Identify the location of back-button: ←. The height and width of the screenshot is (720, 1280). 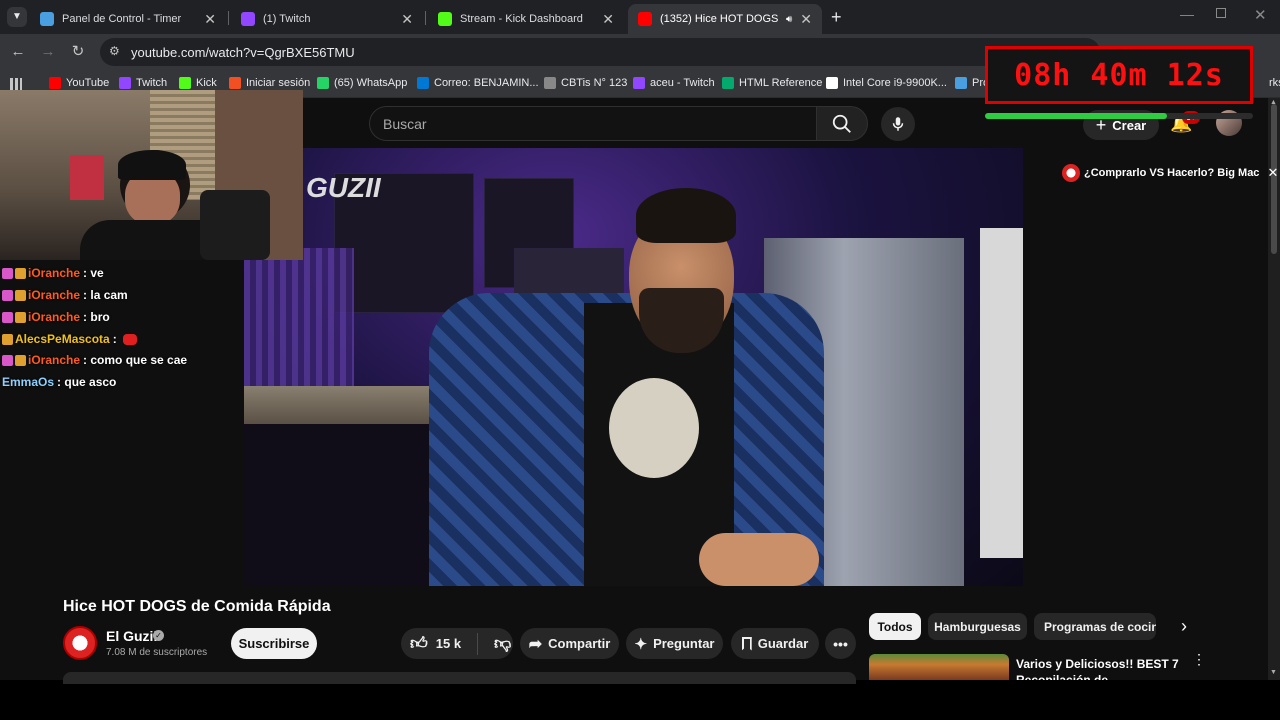
(18, 52).